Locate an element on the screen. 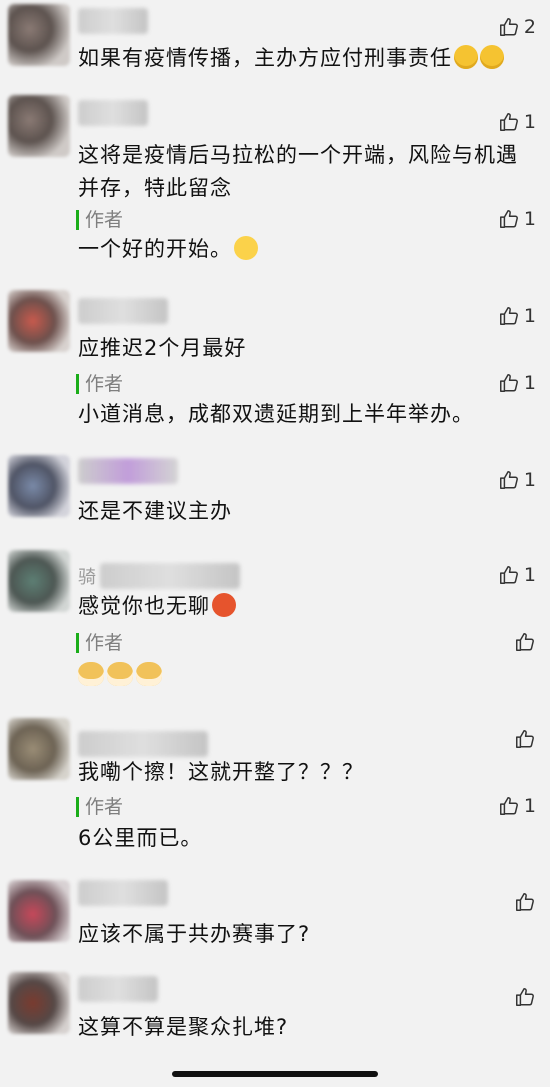 The width and height of the screenshot is (550, 1087). angry-emoji-icon is located at coordinates (224, 605).